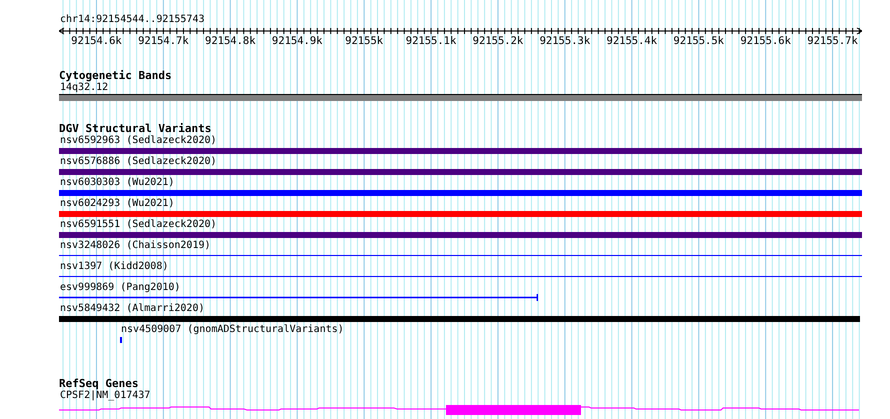 The image size is (890, 419). Describe the element at coordinates (498, 41) in the screenshot. I see `tick-label: 92155.2k` at that location.